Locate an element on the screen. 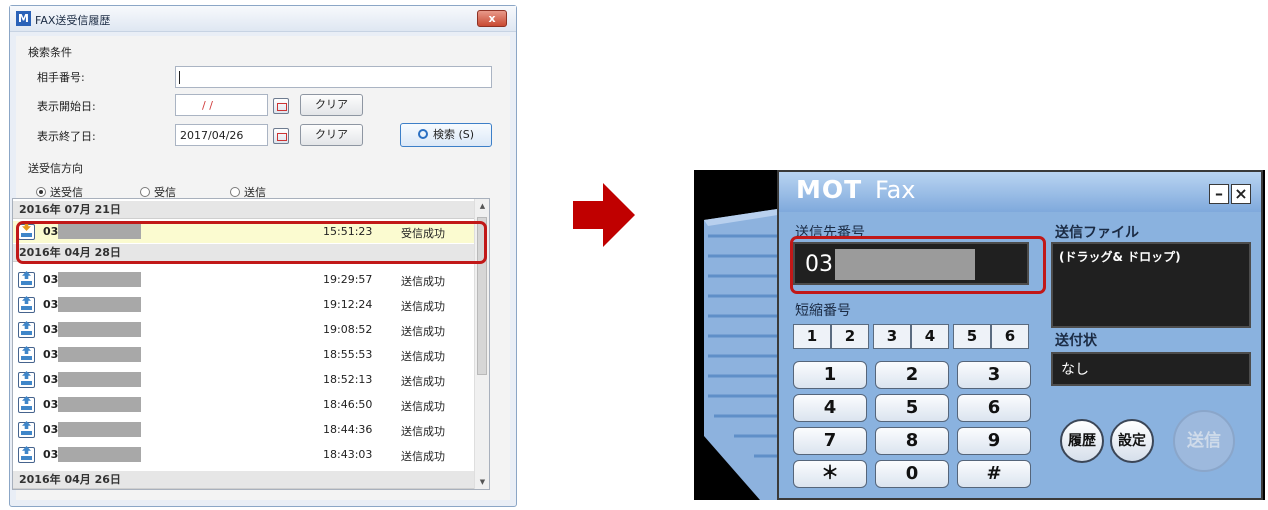 The height and width of the screenshot is (510, 1268). settings-button: 設定 is located at coordinates (1132, 441).